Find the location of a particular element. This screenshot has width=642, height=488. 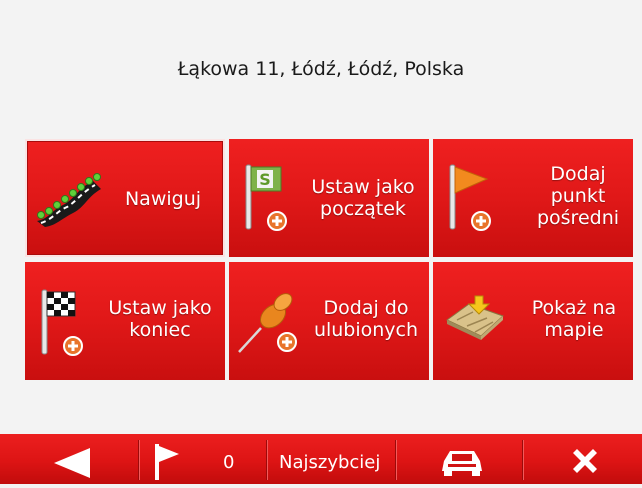

road-navigate-icon is located at coordinates (69, 201).